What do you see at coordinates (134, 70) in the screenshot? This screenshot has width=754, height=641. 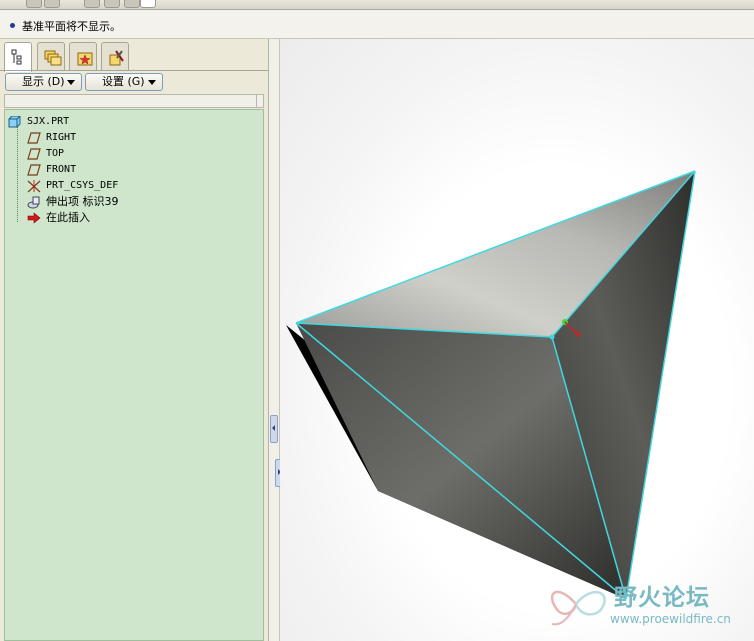 I see `tab-divider` at bounding box center [134, 70].